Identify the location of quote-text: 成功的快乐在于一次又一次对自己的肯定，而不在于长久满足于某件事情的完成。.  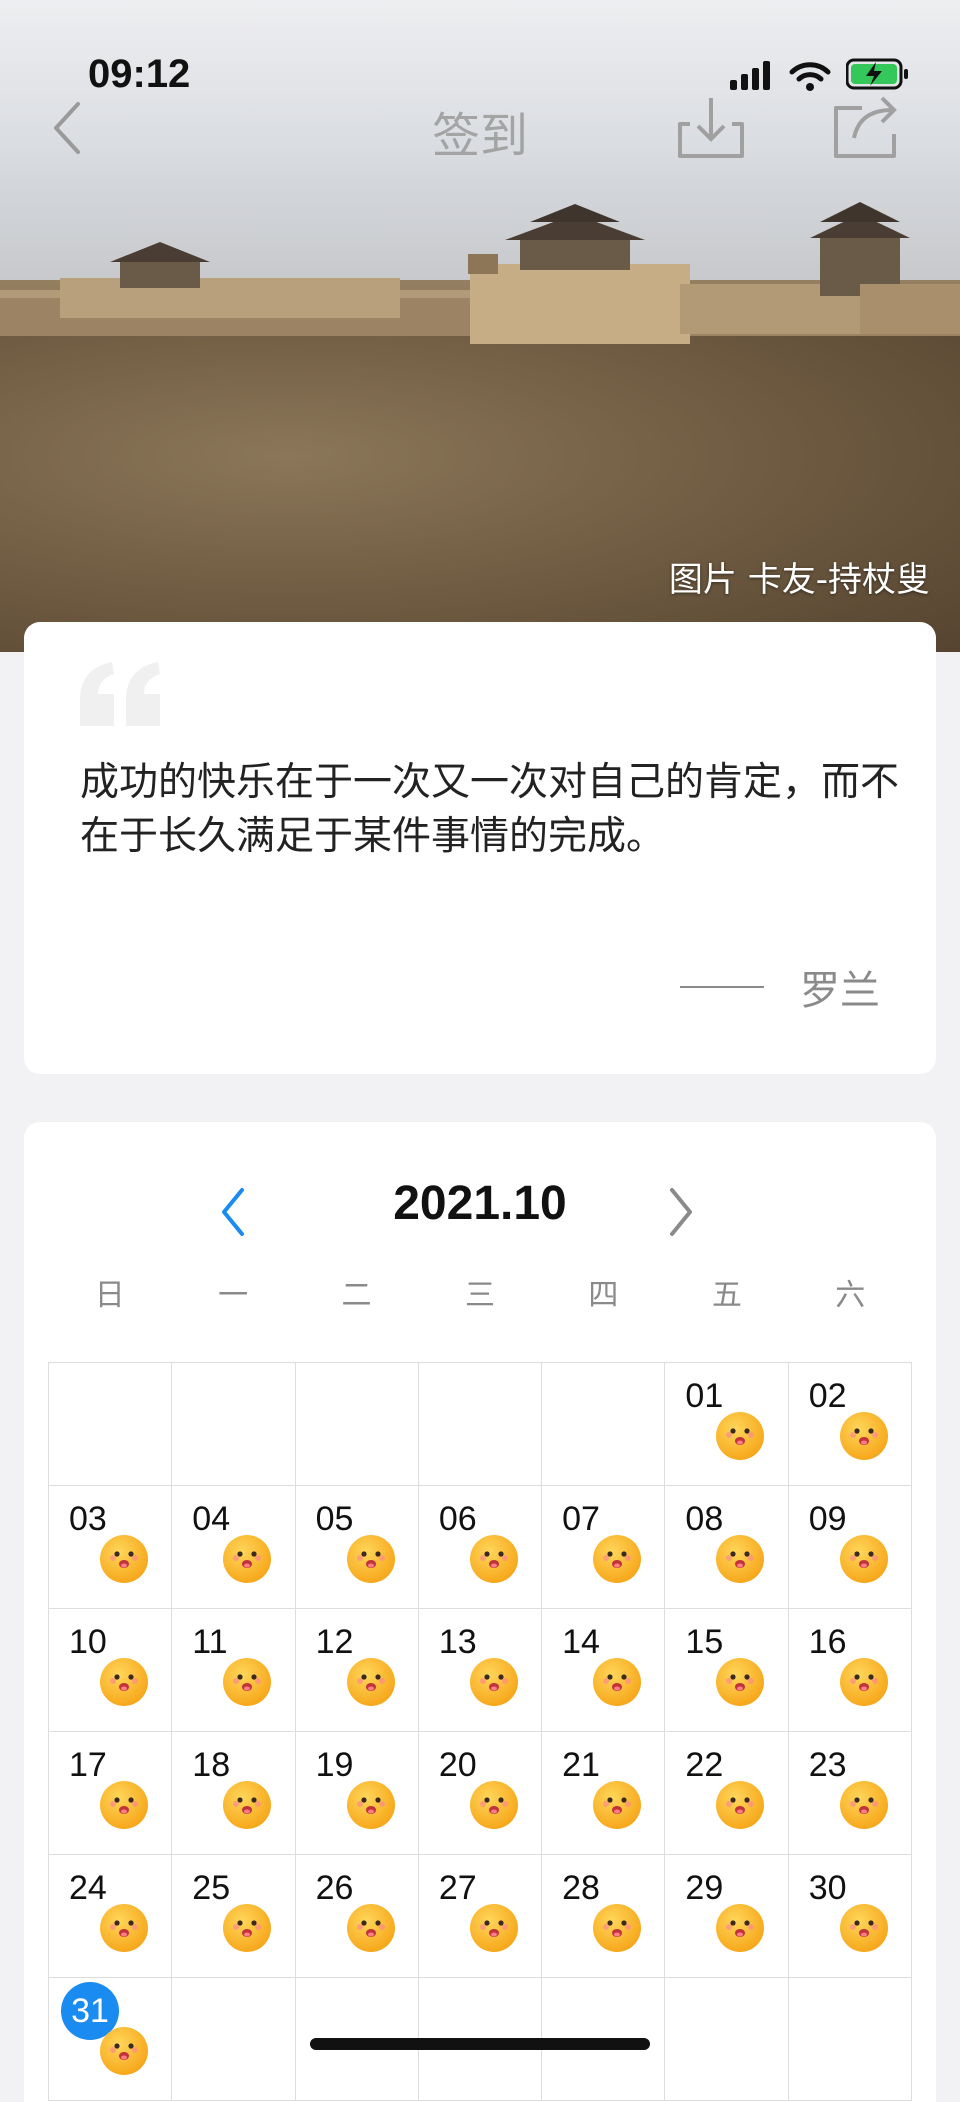
(490, 809).